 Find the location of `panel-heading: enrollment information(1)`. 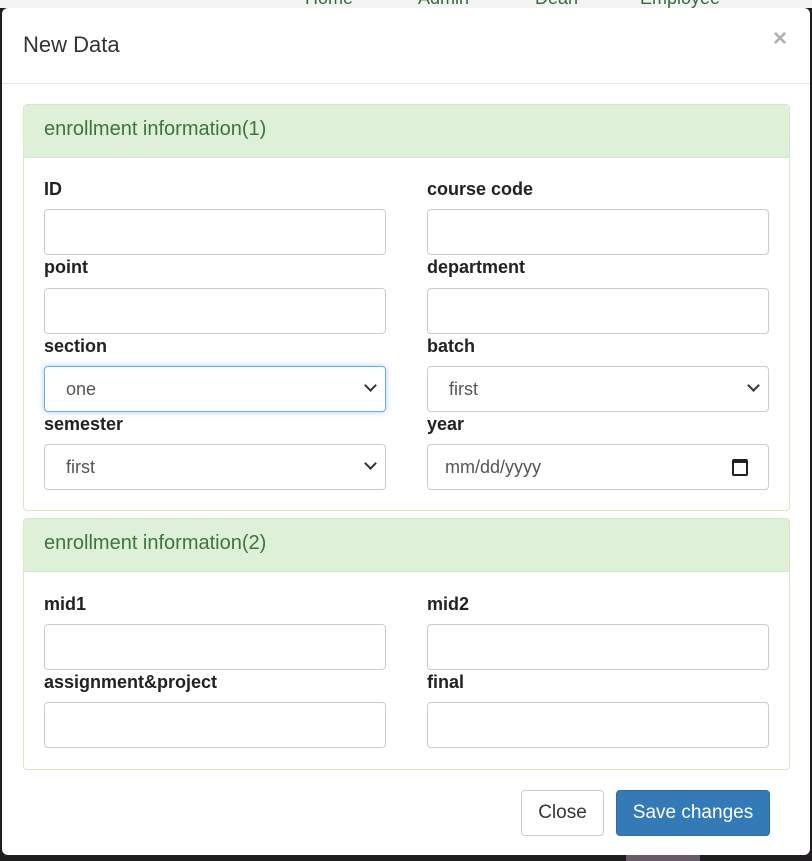

panel-heading: enrollment information(1) is located at coordinates (406, 131).